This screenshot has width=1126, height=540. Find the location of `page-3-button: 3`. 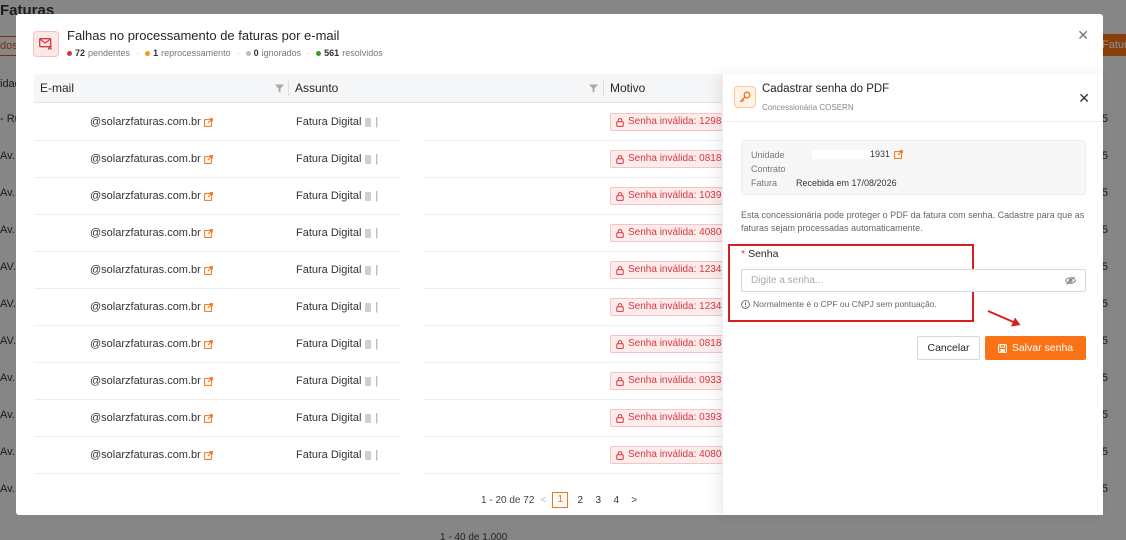

page-3-button: 3 is located at coordinates (598, 500).